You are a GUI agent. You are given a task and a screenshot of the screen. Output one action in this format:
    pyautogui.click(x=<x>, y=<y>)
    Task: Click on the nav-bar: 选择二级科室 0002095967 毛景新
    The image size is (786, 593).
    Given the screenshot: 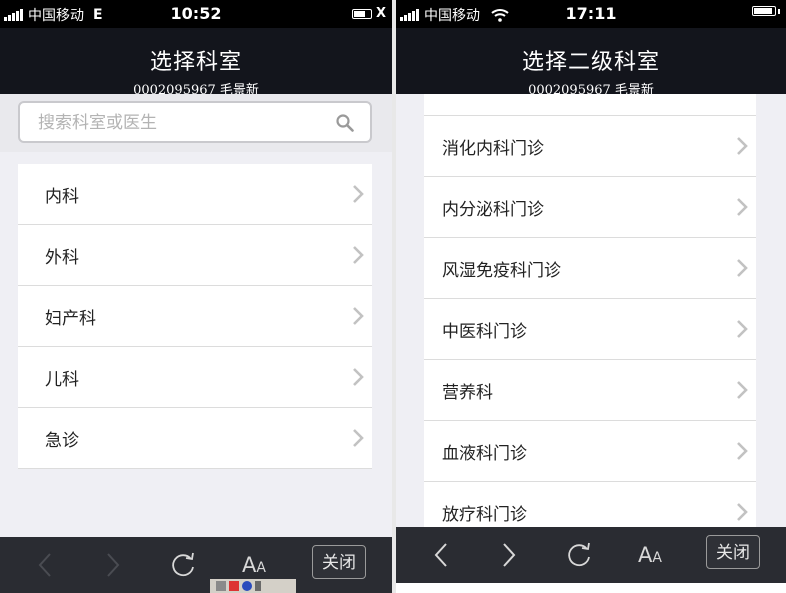 What is the action you would take?
    pyautogui.click(x=591, y=63)
    